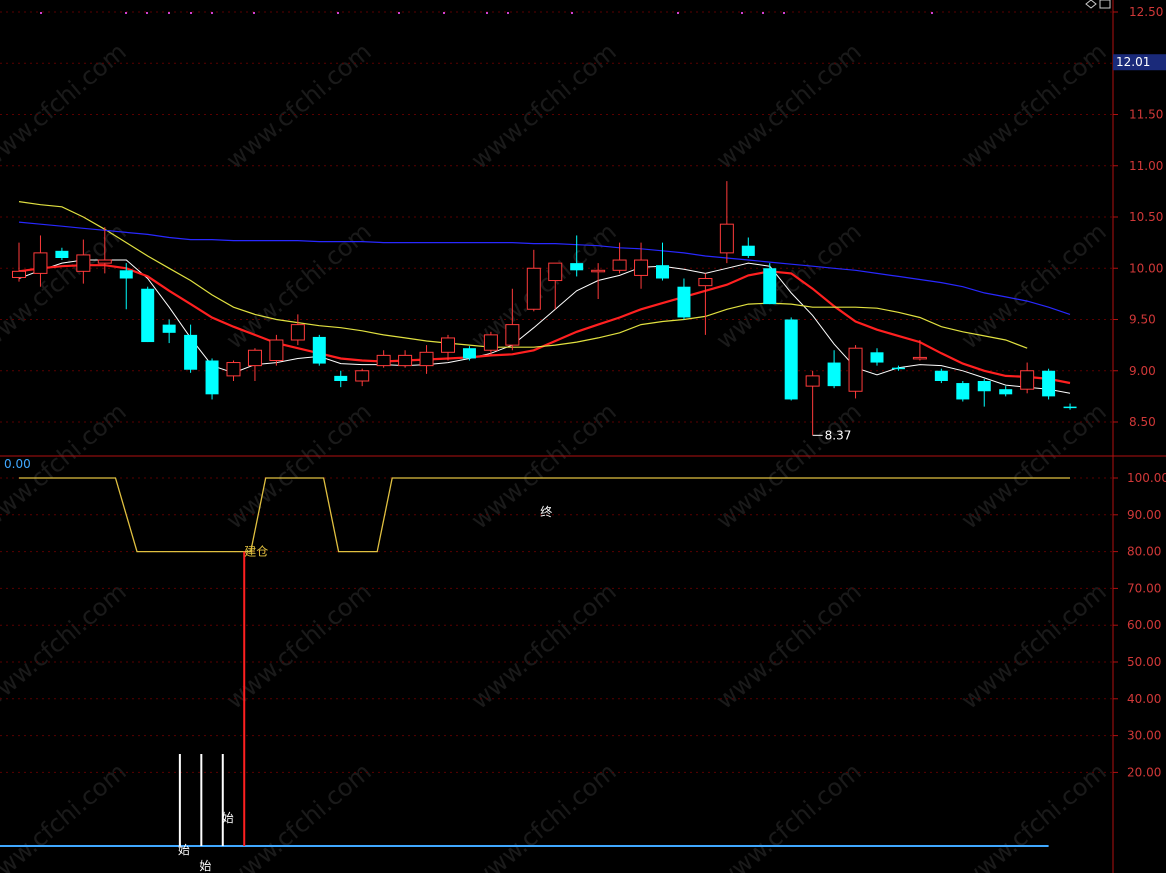  What do you see at coordinates (1144, 552) in the screenshot?
I see `indicator-tick-label: 80.00` at bounding box center [1144, 552].